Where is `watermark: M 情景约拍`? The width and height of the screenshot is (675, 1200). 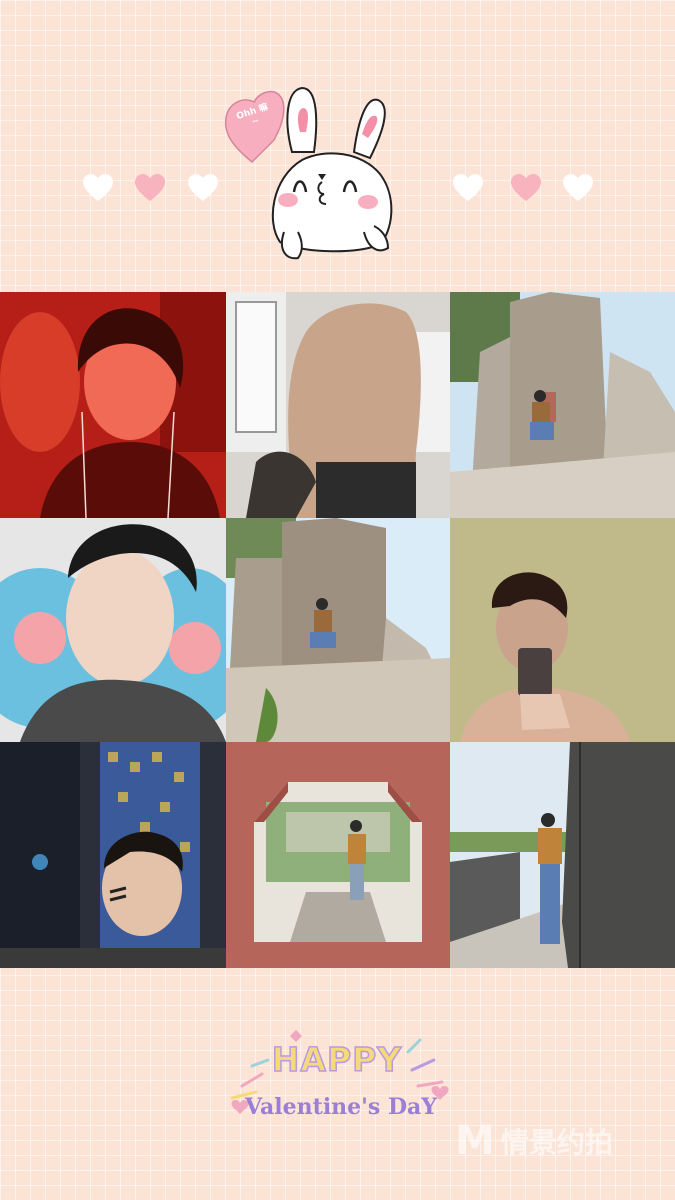
watermark: M 情景约拍 is located at coordinates (561, 1141).